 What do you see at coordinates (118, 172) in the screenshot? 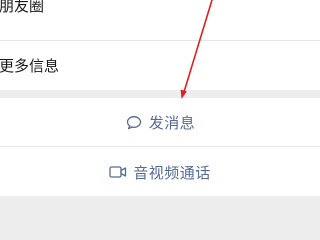
I see `video-camera-icon` at bounding box center [118, 172].